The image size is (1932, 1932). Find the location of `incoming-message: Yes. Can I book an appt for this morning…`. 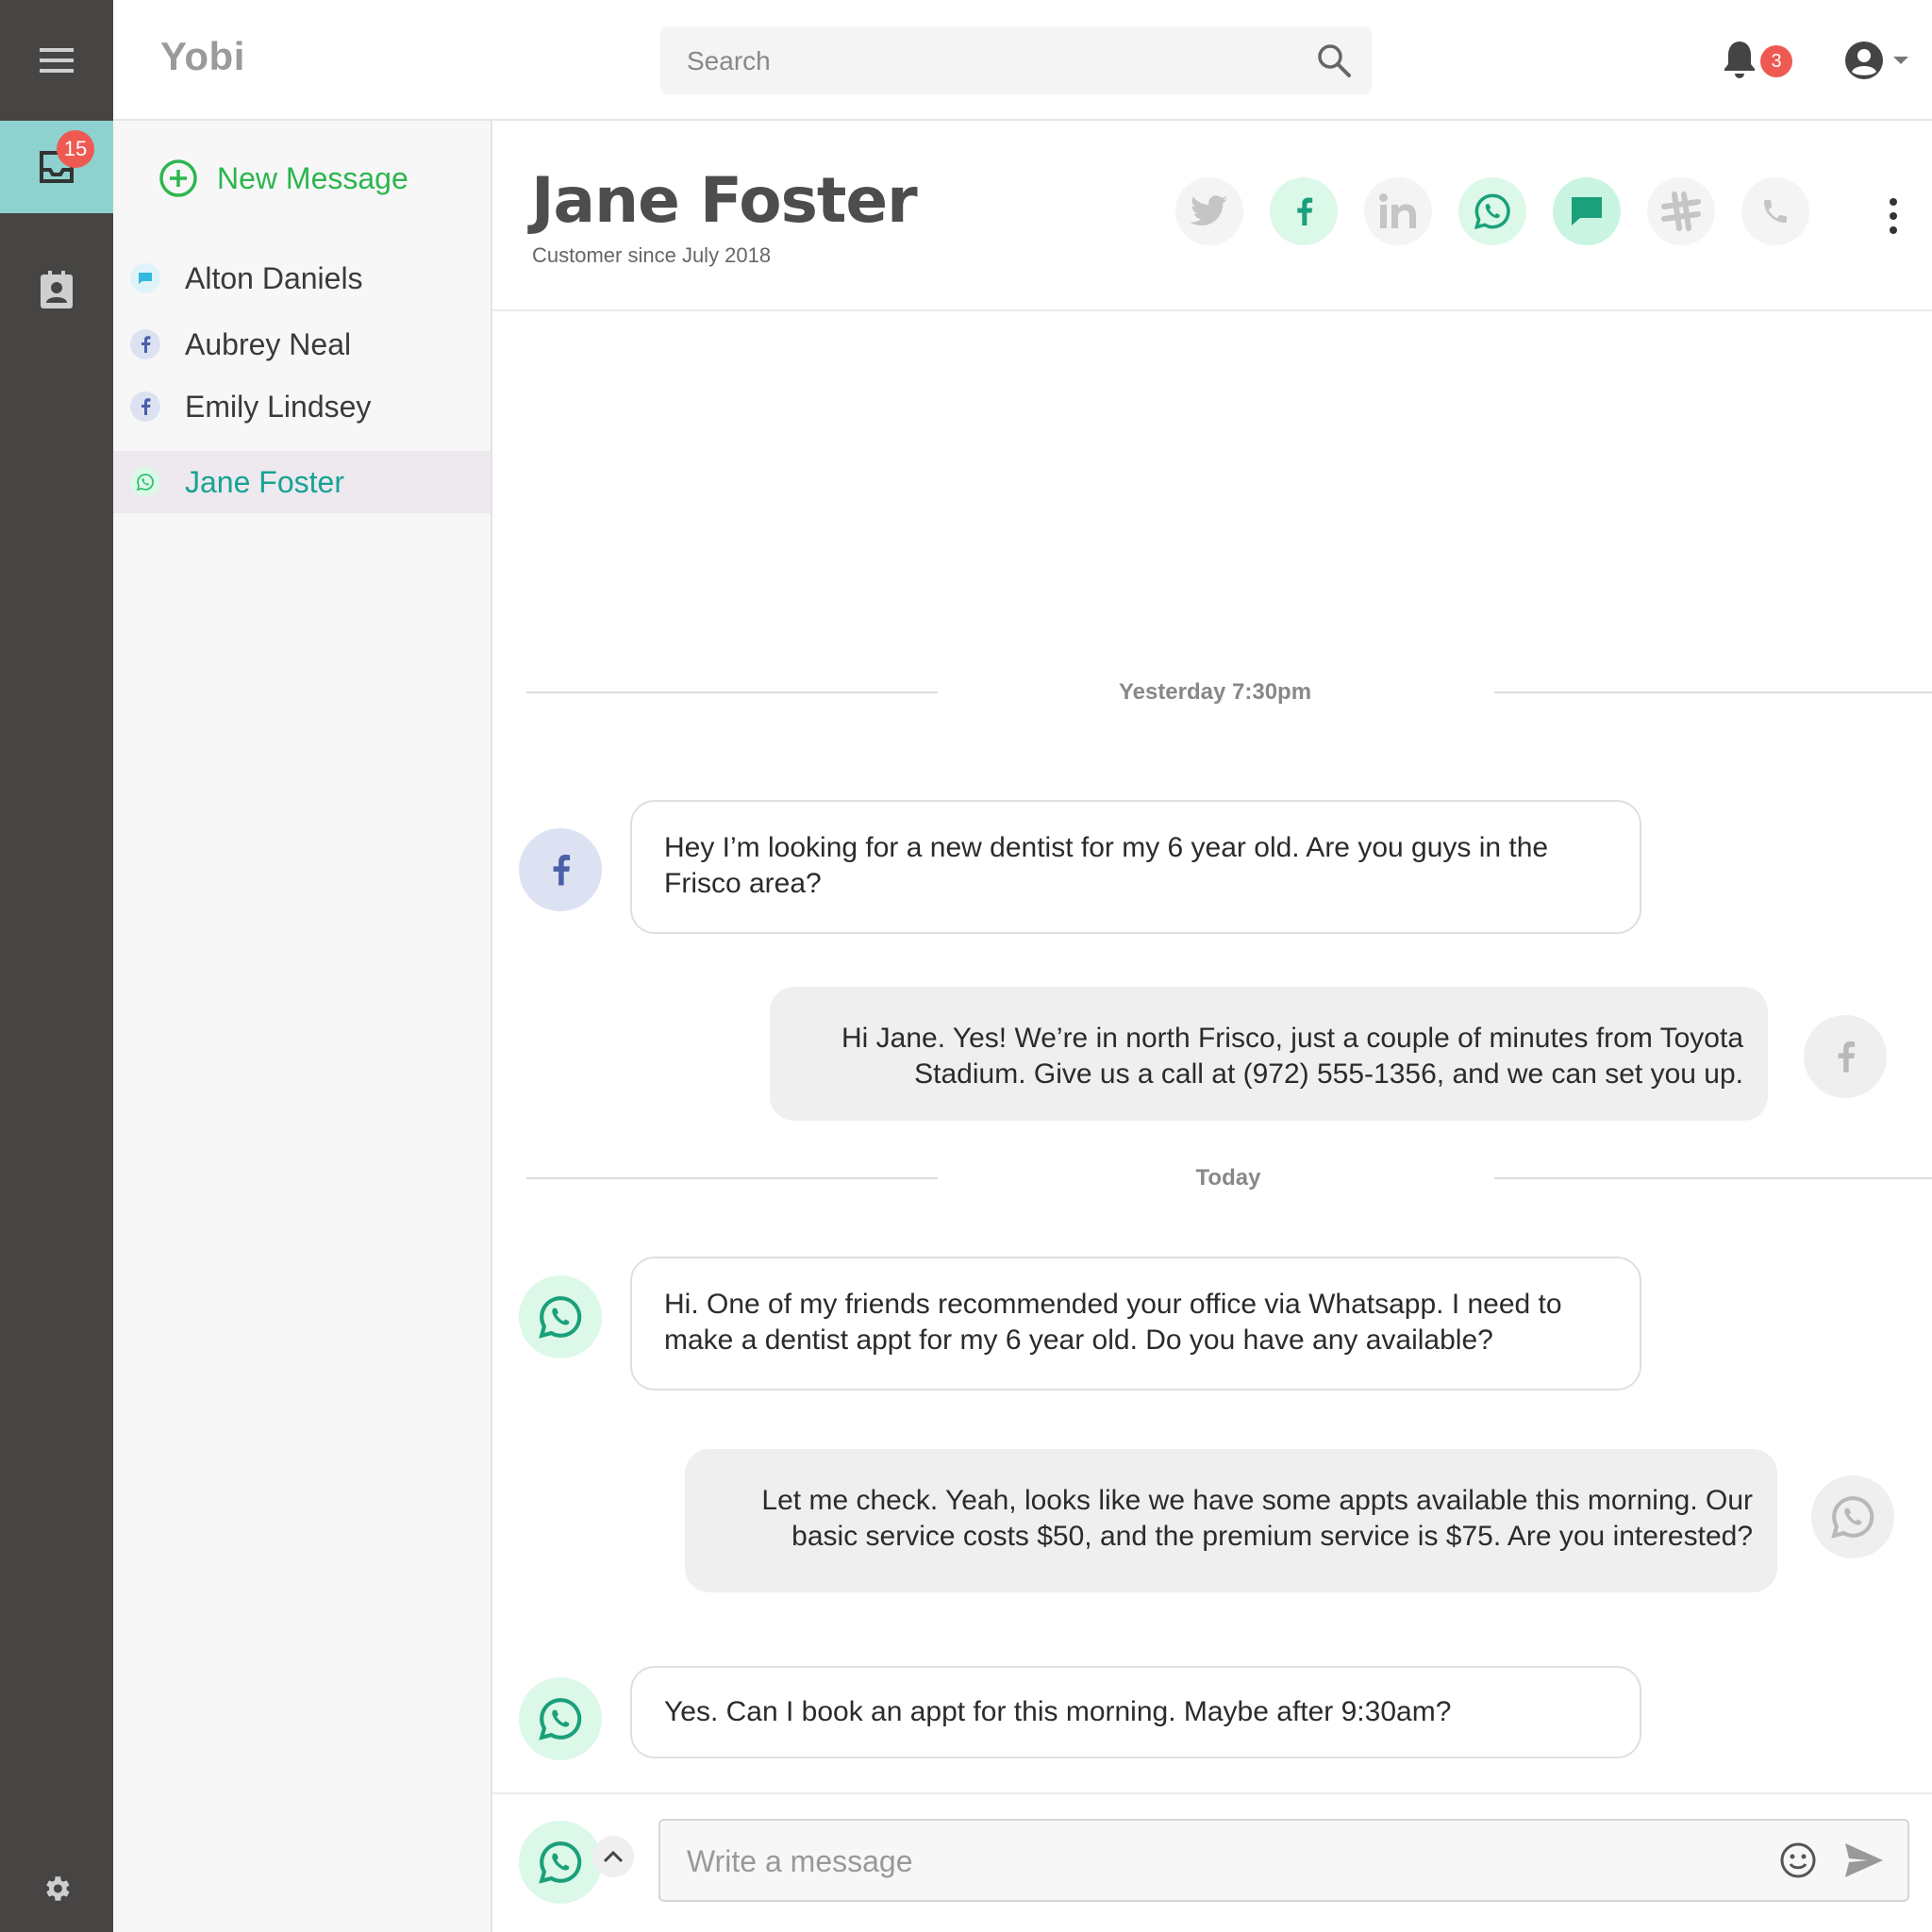

incoming-message: Yes. Can I book an appt for this morning… is located at coordinates (1135, 1712).